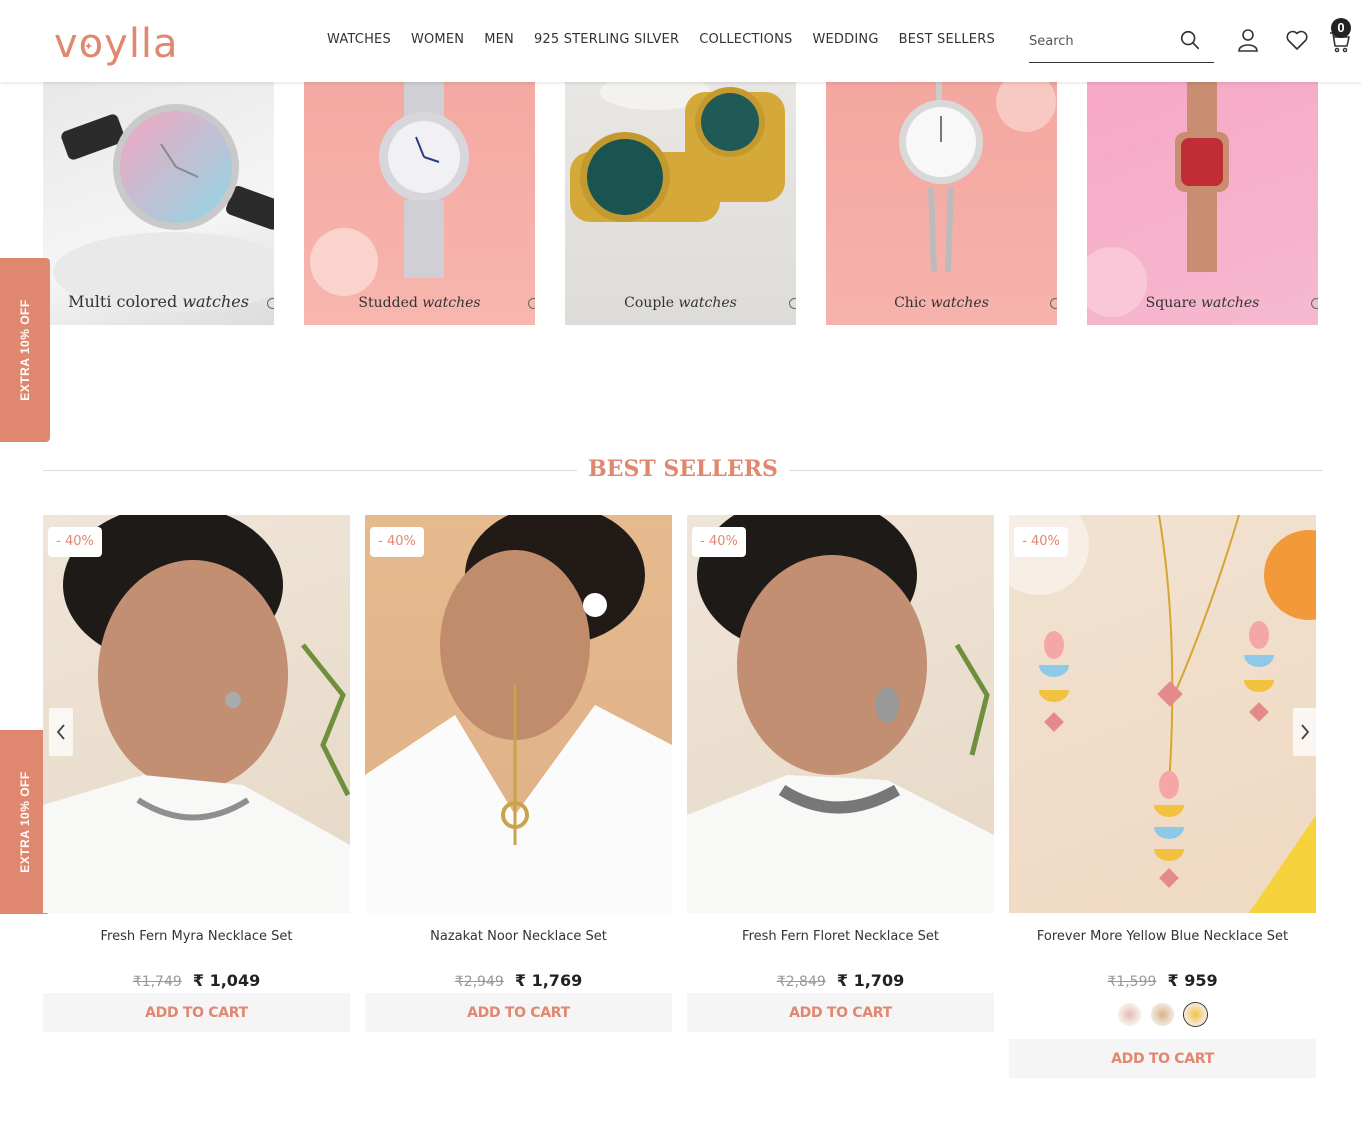  What do you see at coordinates (947, 39) in the screenshot?
I see `nav-best-sellers: BEST SELLERS` at bounding box center [947, 39].